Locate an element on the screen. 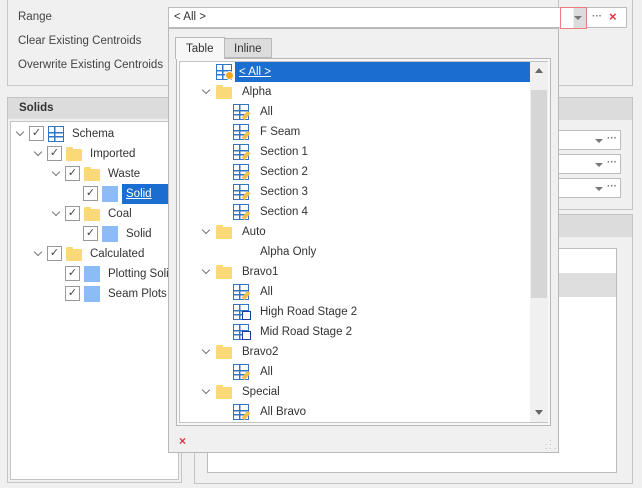 The image size is (642, 488). tree-item: ✓ Waste is located at coordinates (94, 174).